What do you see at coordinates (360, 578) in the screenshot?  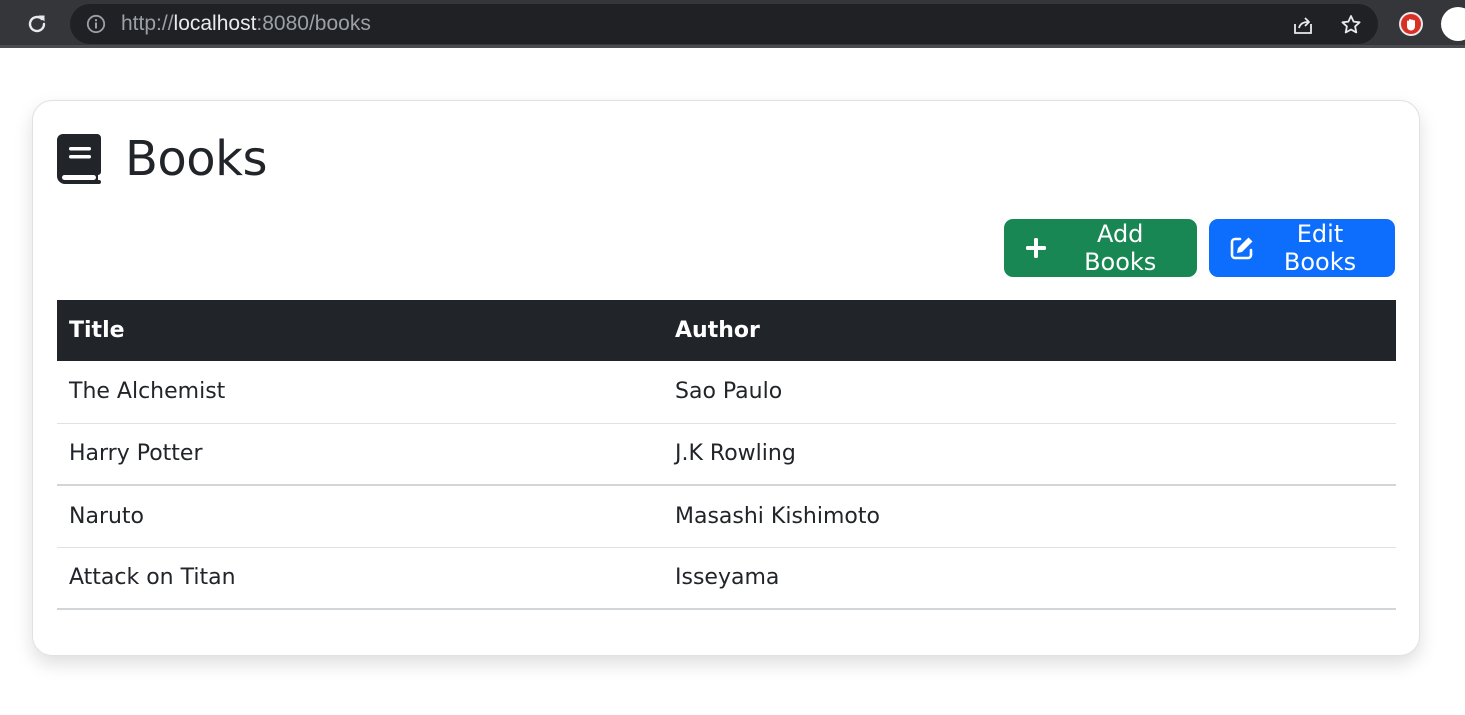 I see `book-title-cell: Attack on Titan` at bounding box center [360, 578].